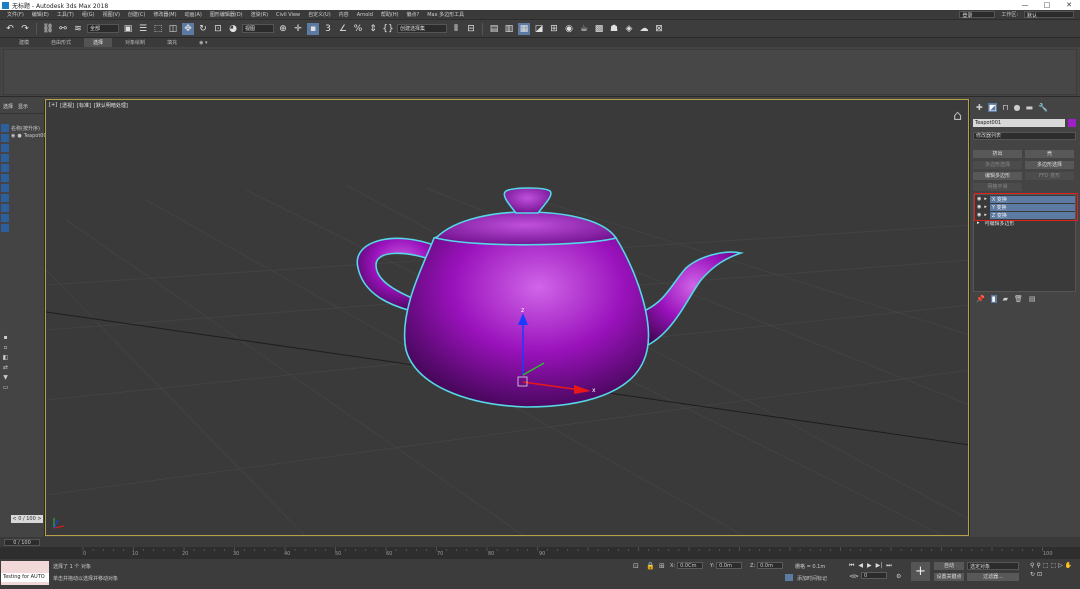 This screenshot has height=589, width=1080. Describe the element at coordinates (226, 14) in the screenshot. I see `menu-graph-editors: 图形编辑器(D)` at that location.